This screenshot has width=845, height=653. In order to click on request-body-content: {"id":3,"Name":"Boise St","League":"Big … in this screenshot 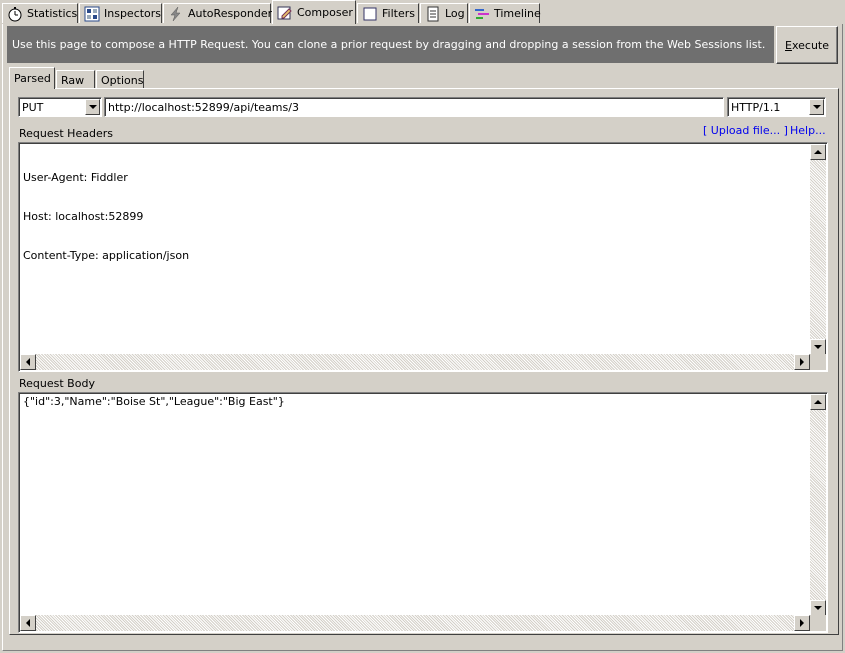, I will do `click(154, 401)`.